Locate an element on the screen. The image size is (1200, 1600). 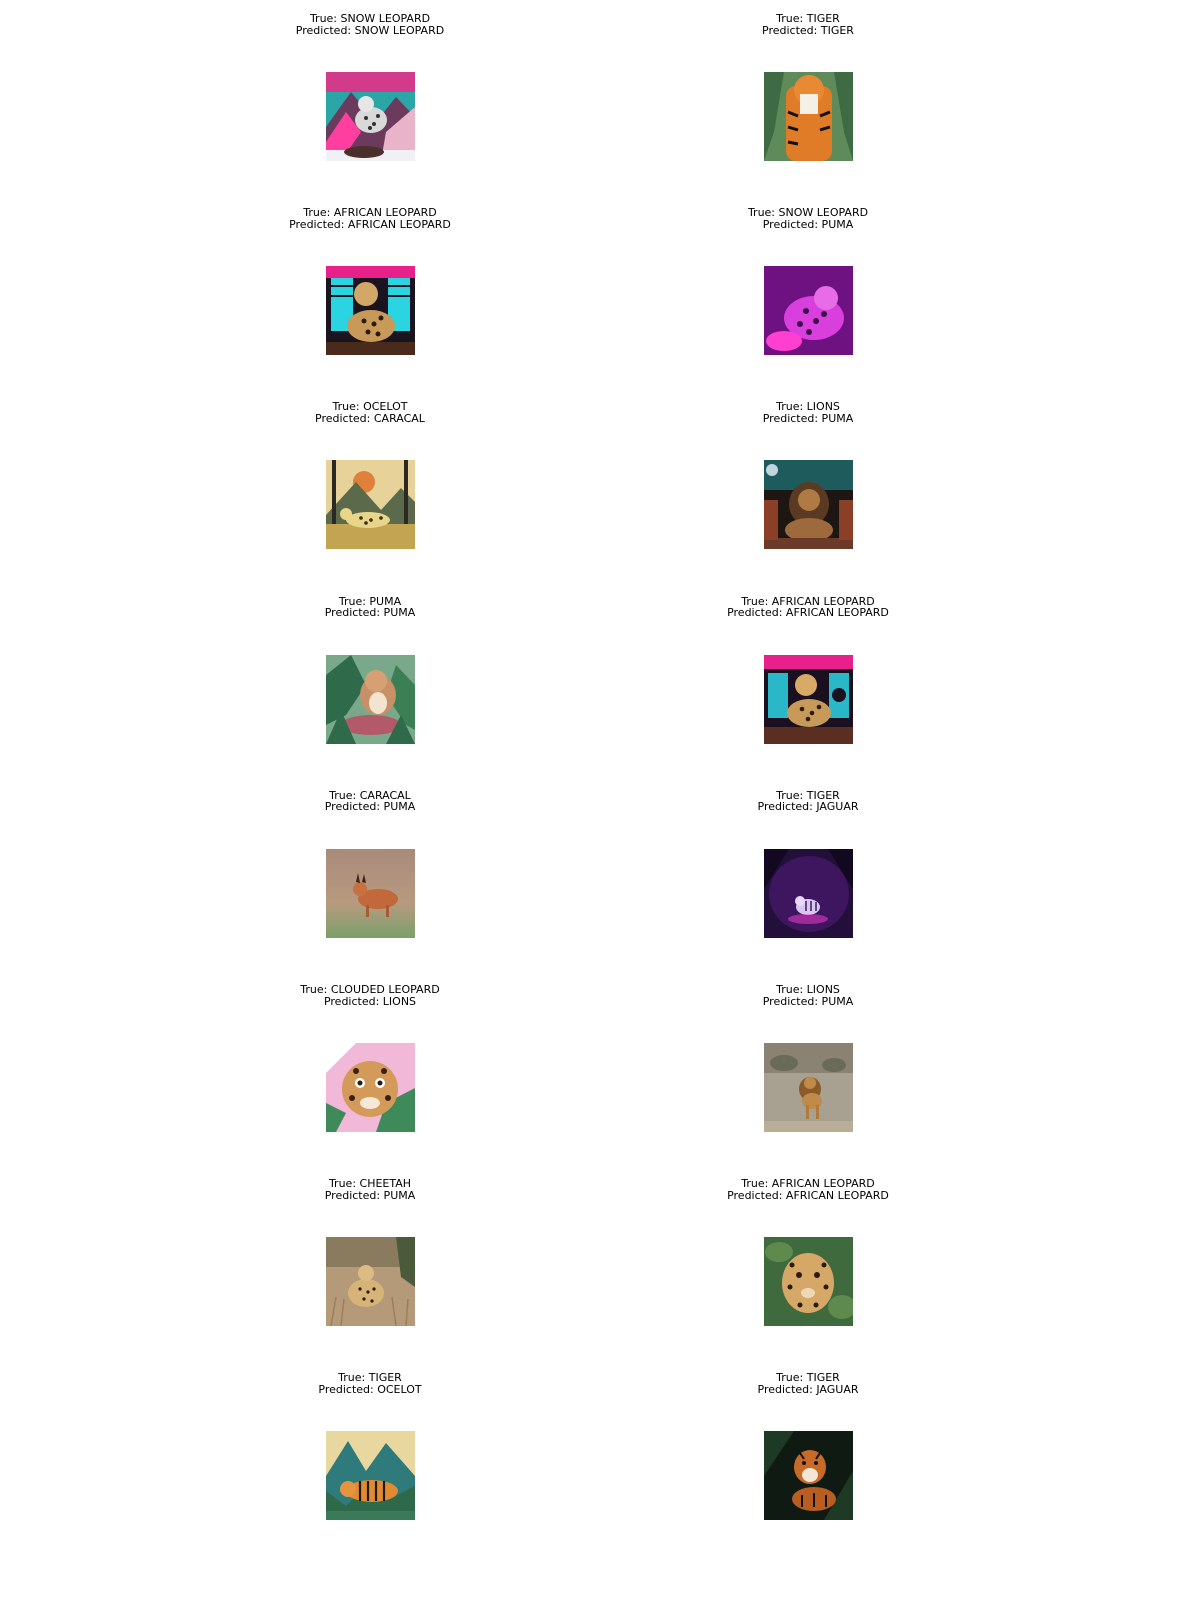
predicted-label: Predicted: LIONS is located at coordinates (370, 1001).